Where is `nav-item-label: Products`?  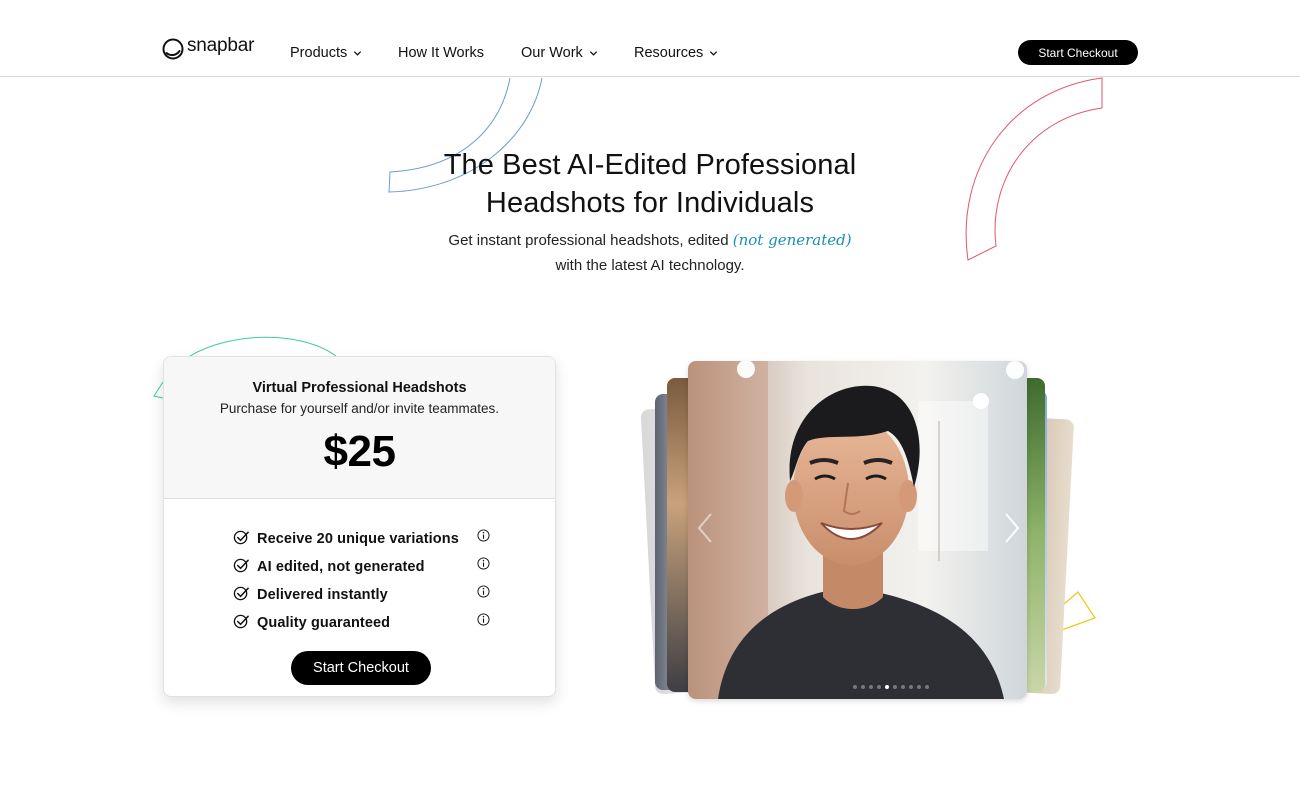 nav-item-label: Products is located at coordinates (319, 53).